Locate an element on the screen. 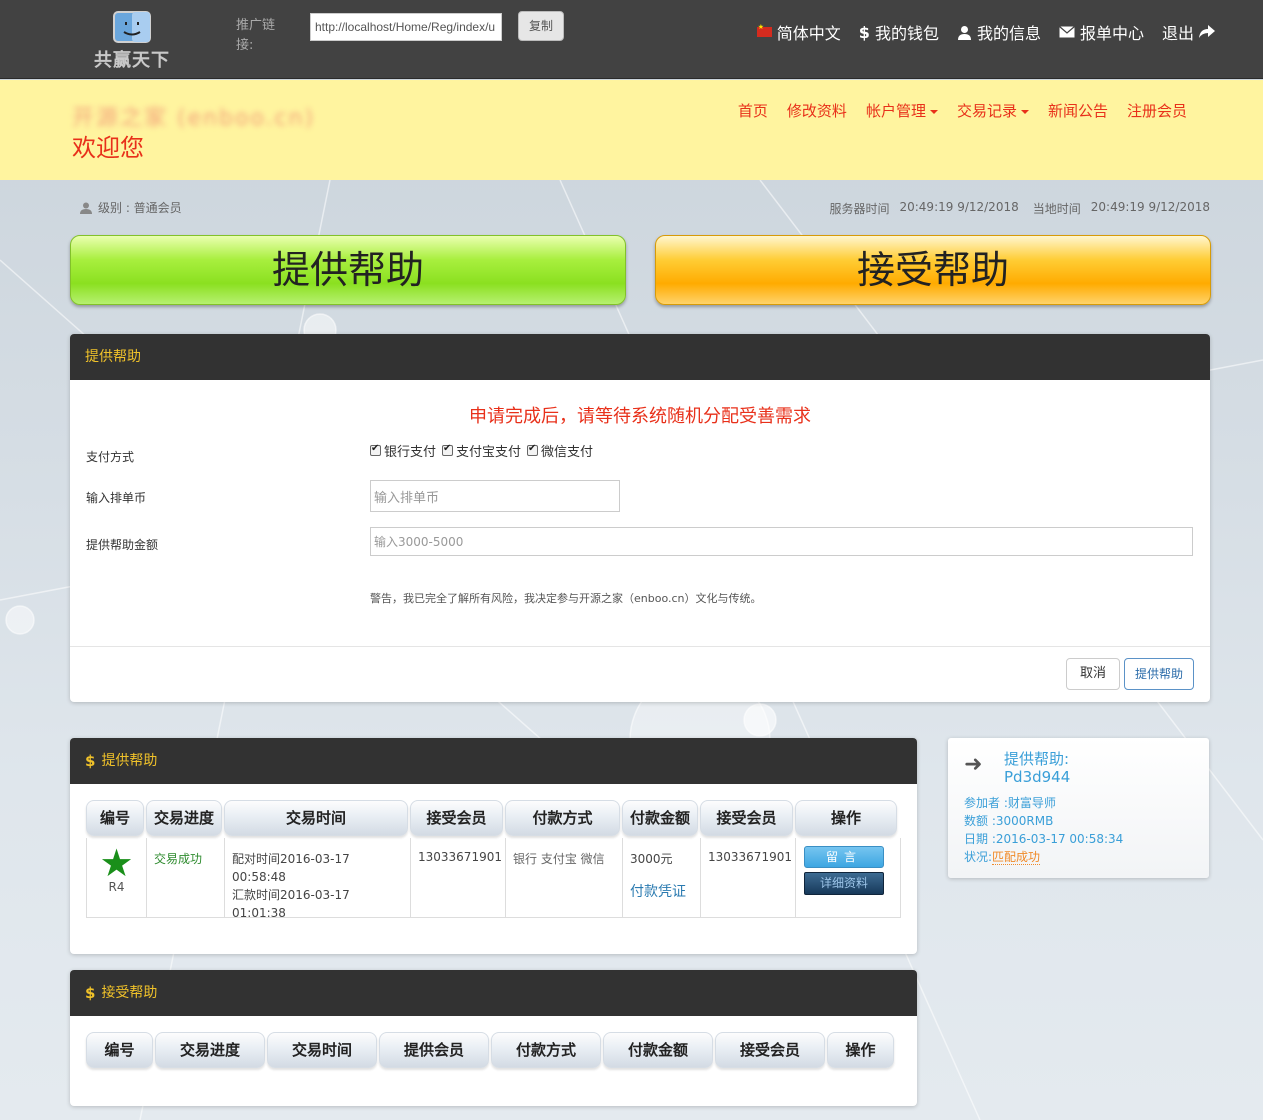  col-amount: 付款金额 is located at coordinates (658, 1050).